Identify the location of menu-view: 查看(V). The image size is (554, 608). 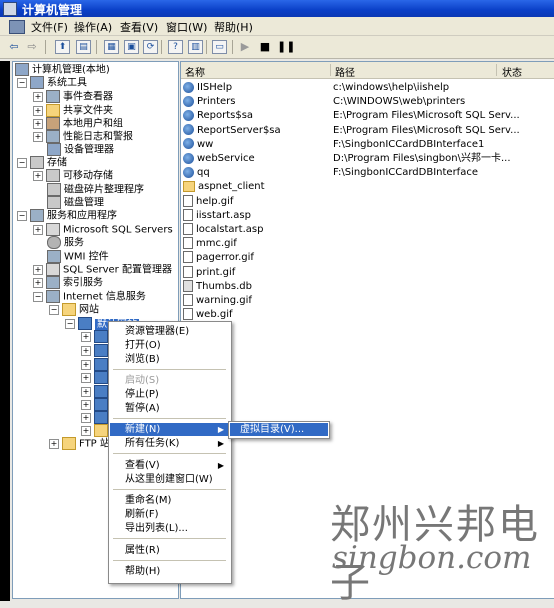
(139, 27).